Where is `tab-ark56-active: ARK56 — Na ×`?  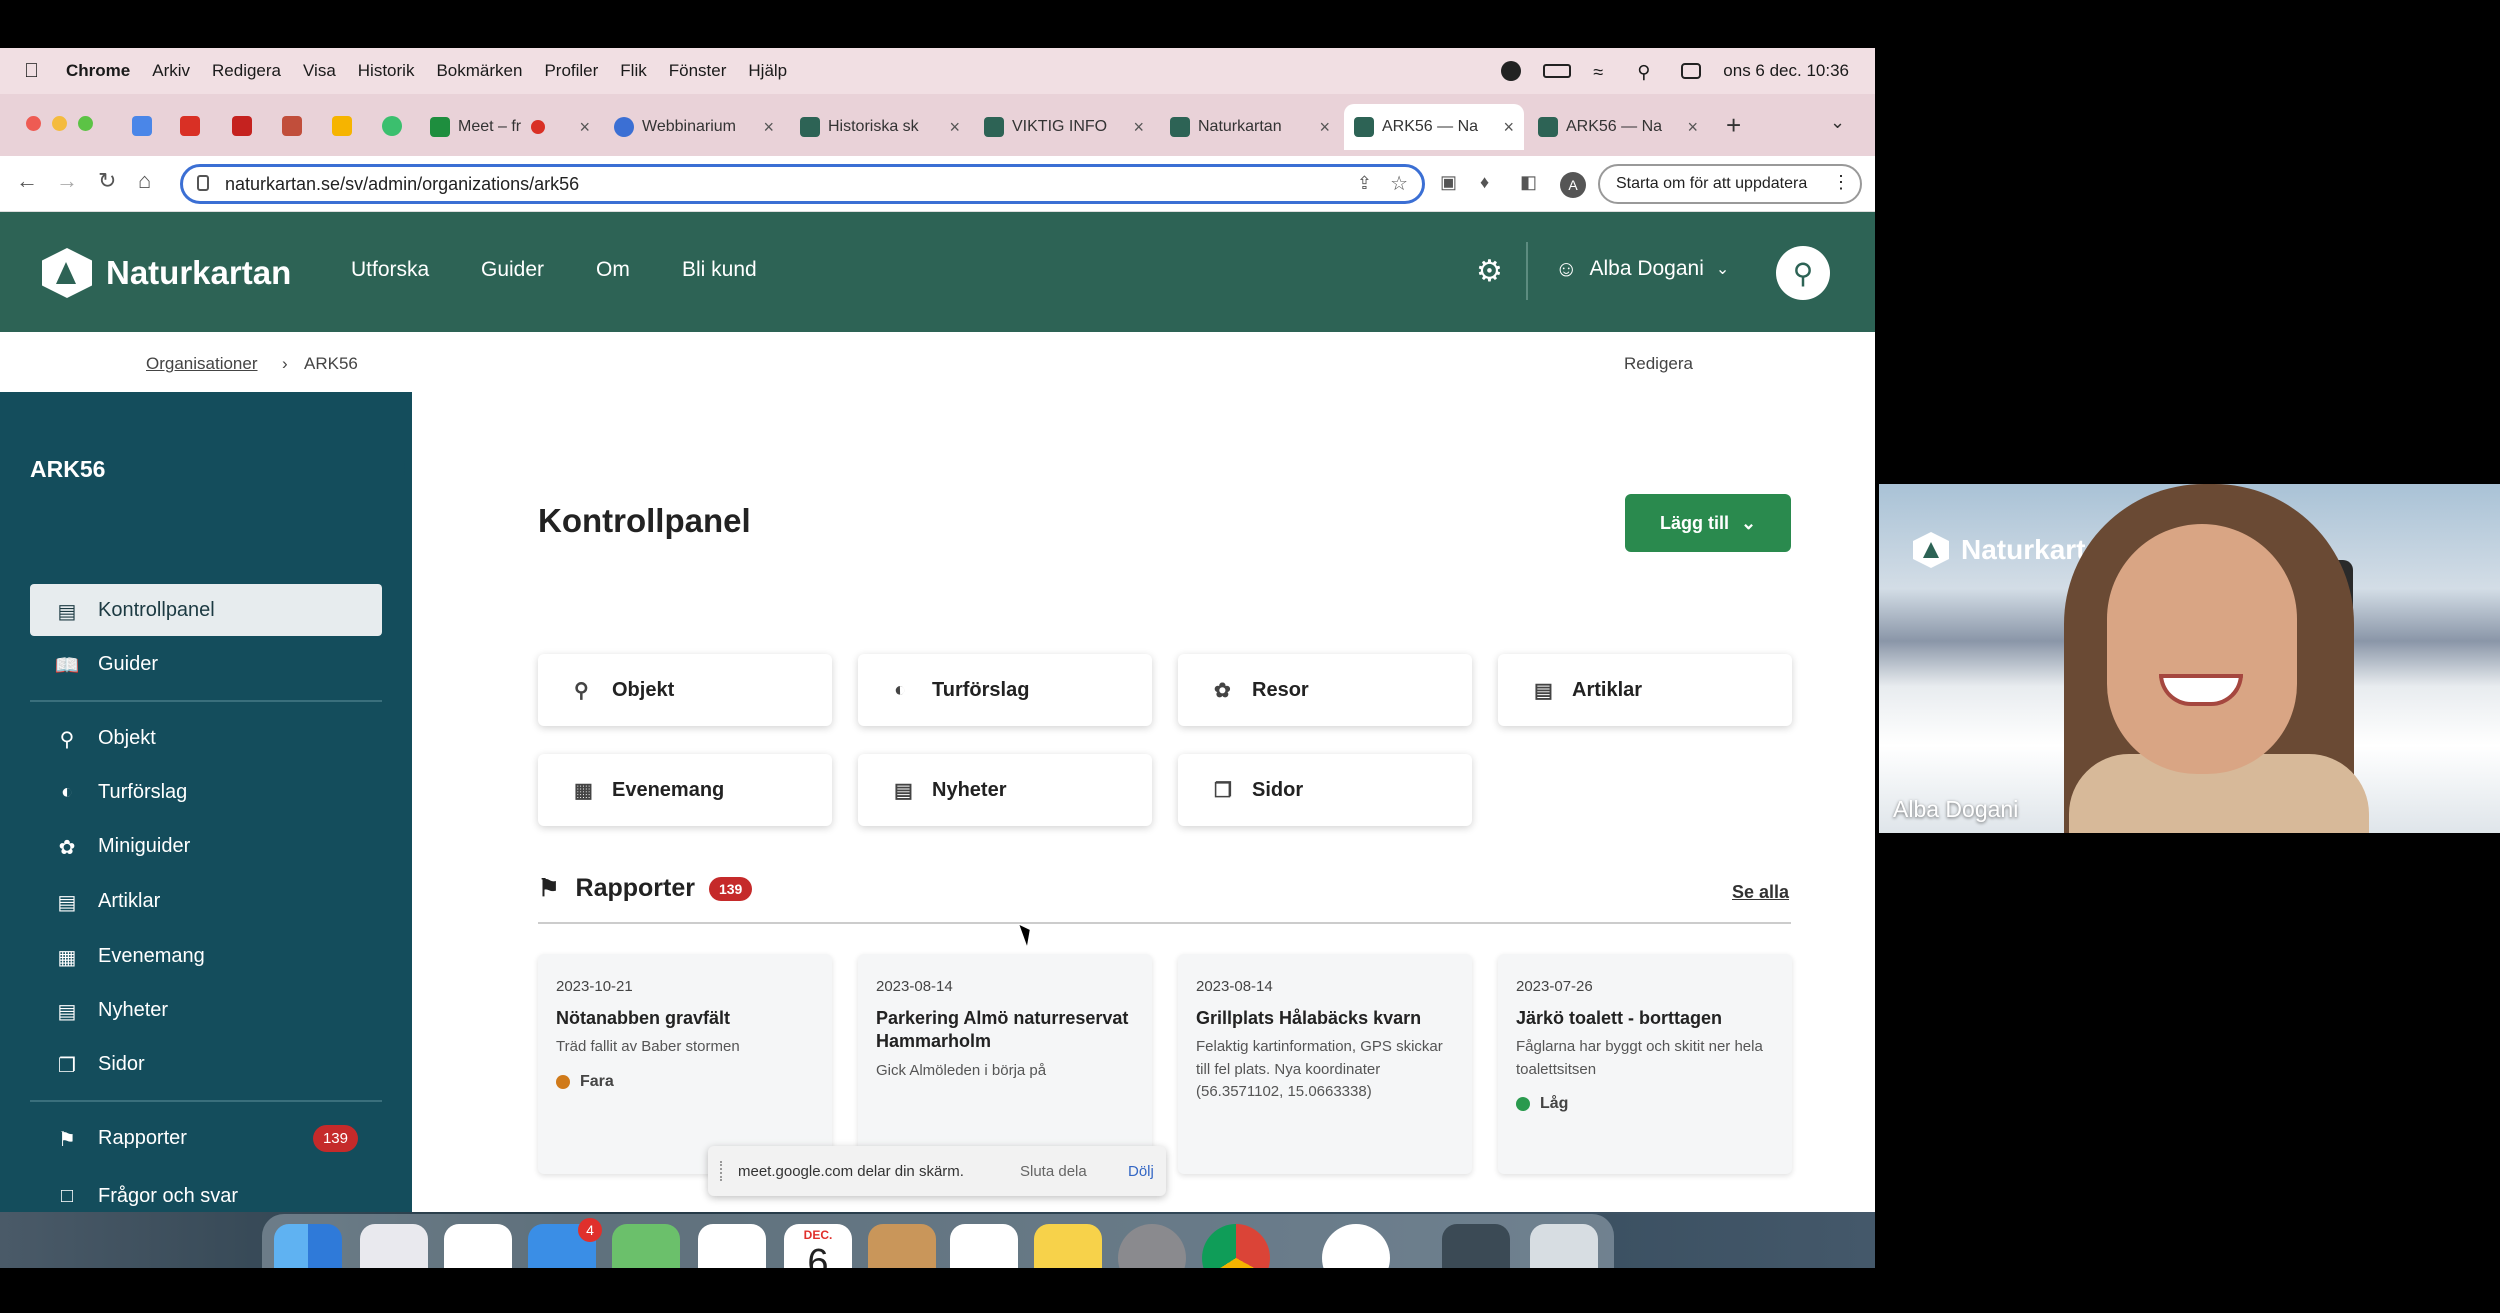 tab-ark56-active: ARK56 — Na × is located at coordinates (1434, 127).